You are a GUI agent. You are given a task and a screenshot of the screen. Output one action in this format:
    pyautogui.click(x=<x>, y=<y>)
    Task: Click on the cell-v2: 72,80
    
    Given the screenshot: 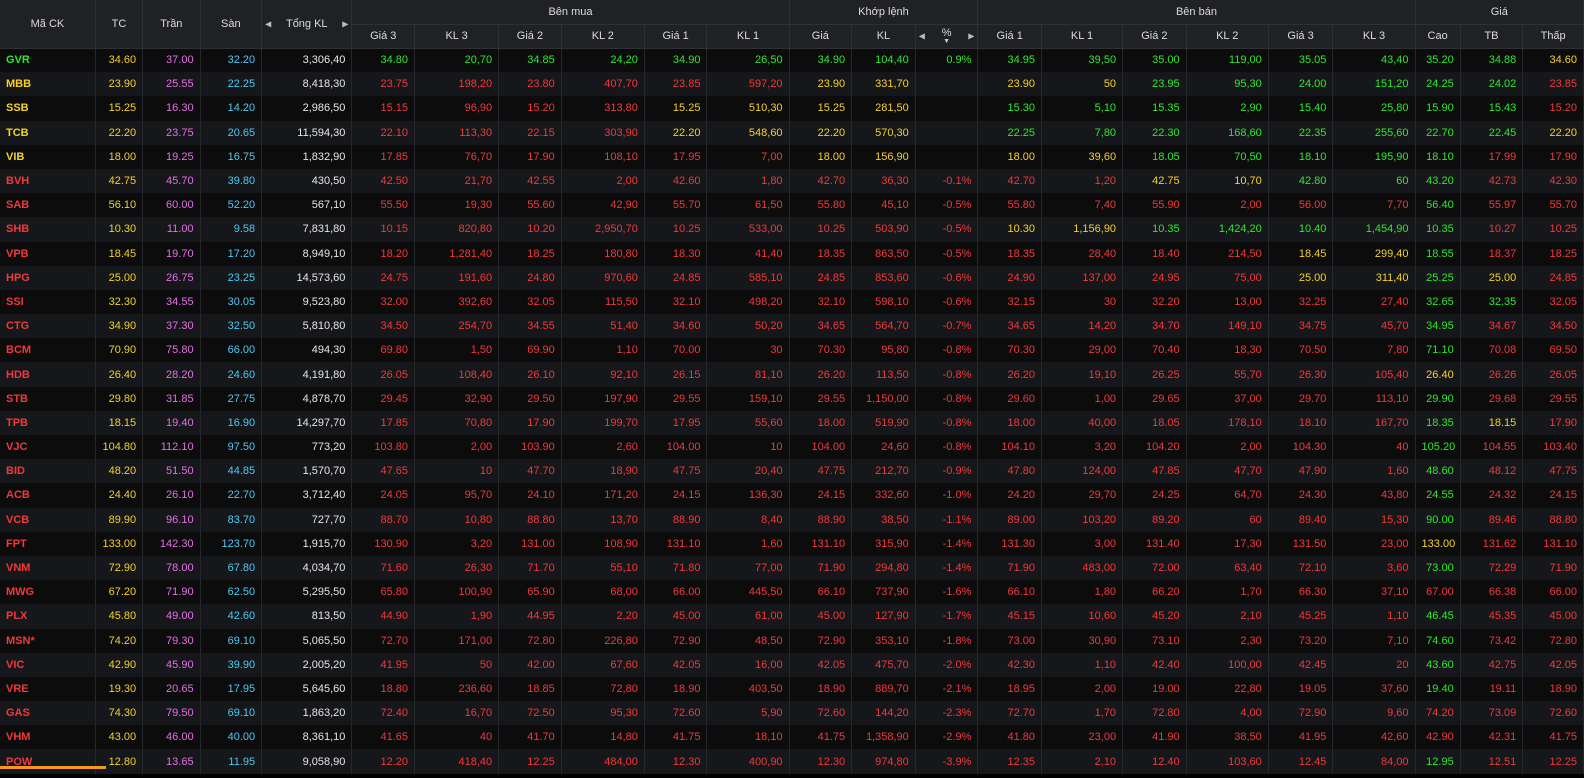 What is the action you would take?
    pyautogui.click(x=603, y=689)
    